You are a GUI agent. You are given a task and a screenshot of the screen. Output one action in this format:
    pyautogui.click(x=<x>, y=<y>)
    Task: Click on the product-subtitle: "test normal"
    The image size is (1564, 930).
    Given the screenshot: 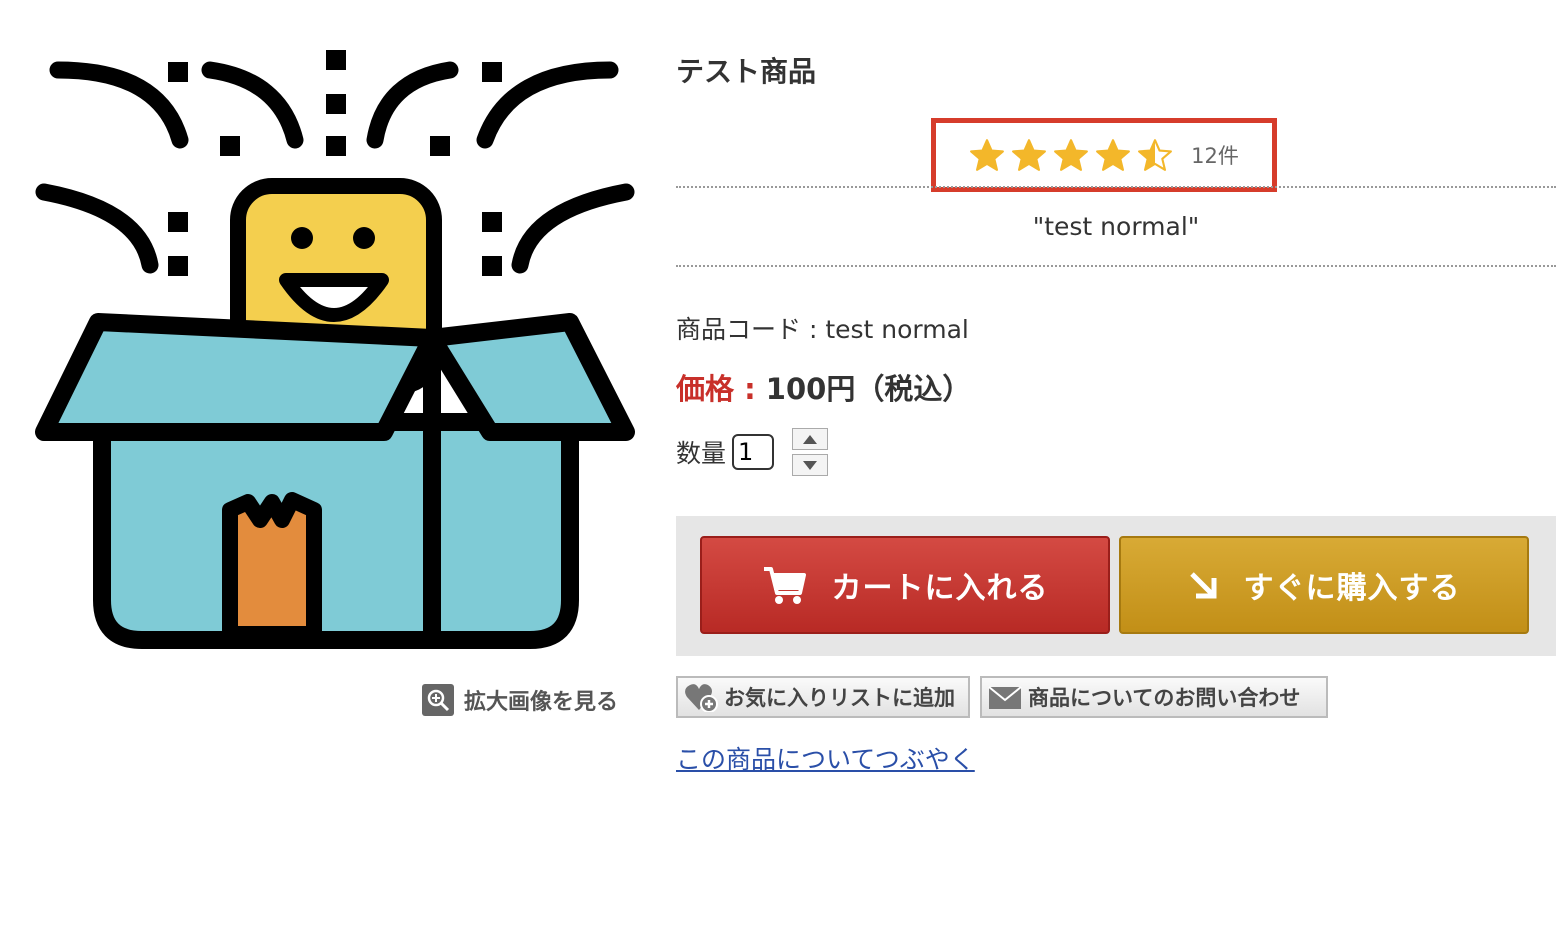 What is the action you would take?
    pyautogui.click(x=1116, y=226)
    